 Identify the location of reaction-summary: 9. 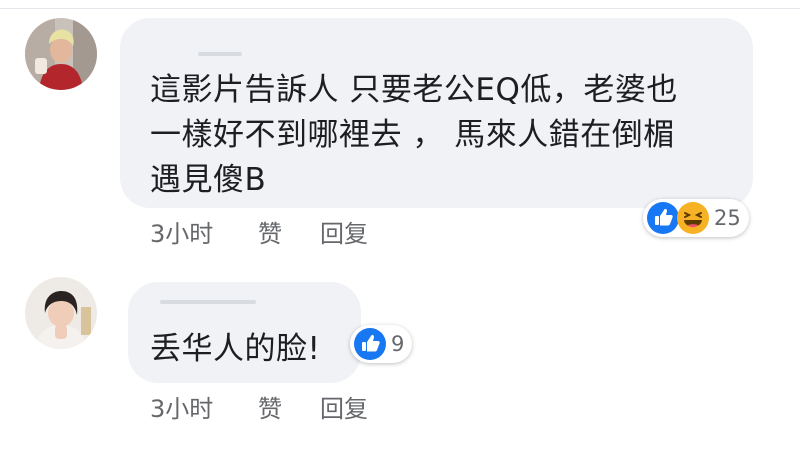
(381, 344).